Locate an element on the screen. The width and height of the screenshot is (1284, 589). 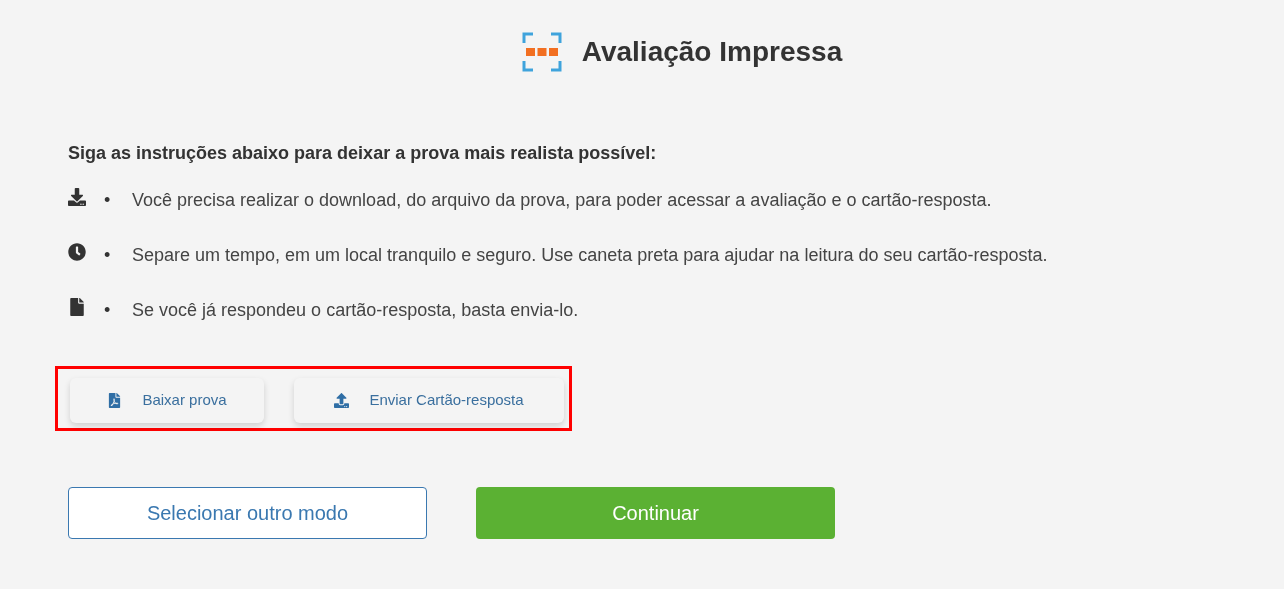
page-title: Avaliação Impressa is located at coordinates (712, 52).